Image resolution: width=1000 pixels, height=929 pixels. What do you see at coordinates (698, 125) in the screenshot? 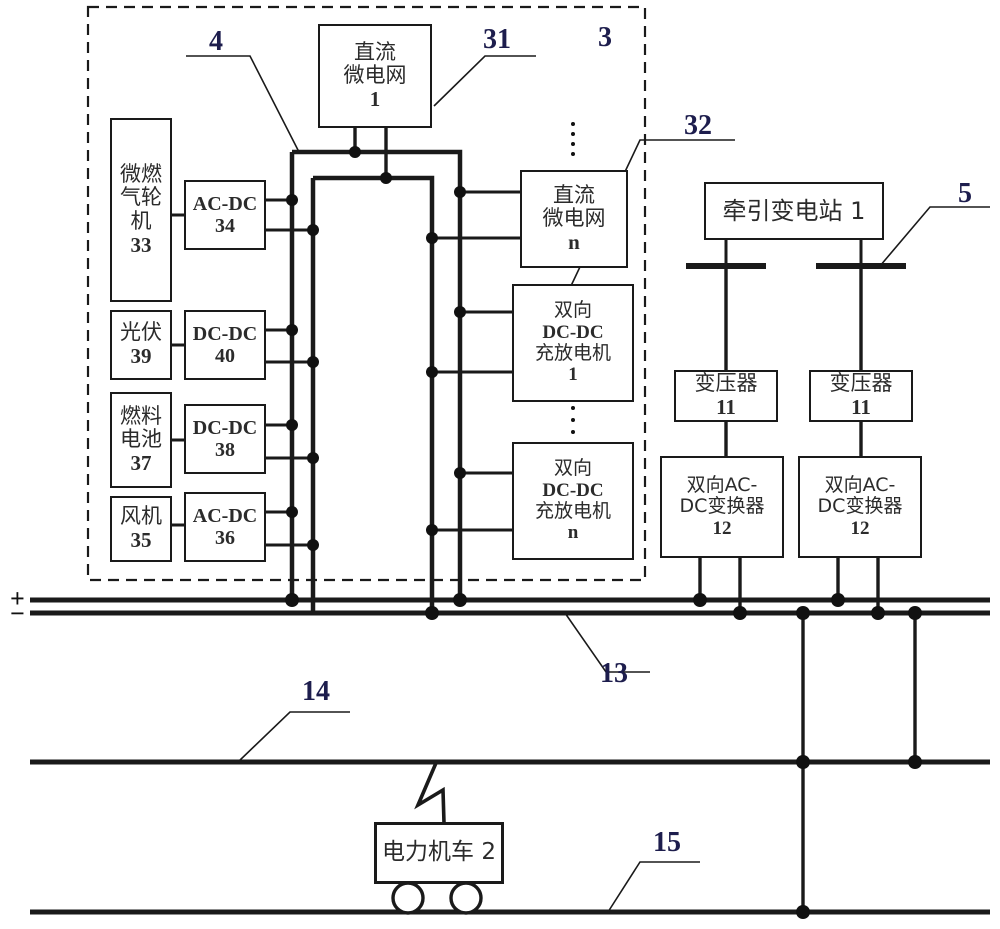
I see `ref-label-32: 32` at bounding box center [698, 125].